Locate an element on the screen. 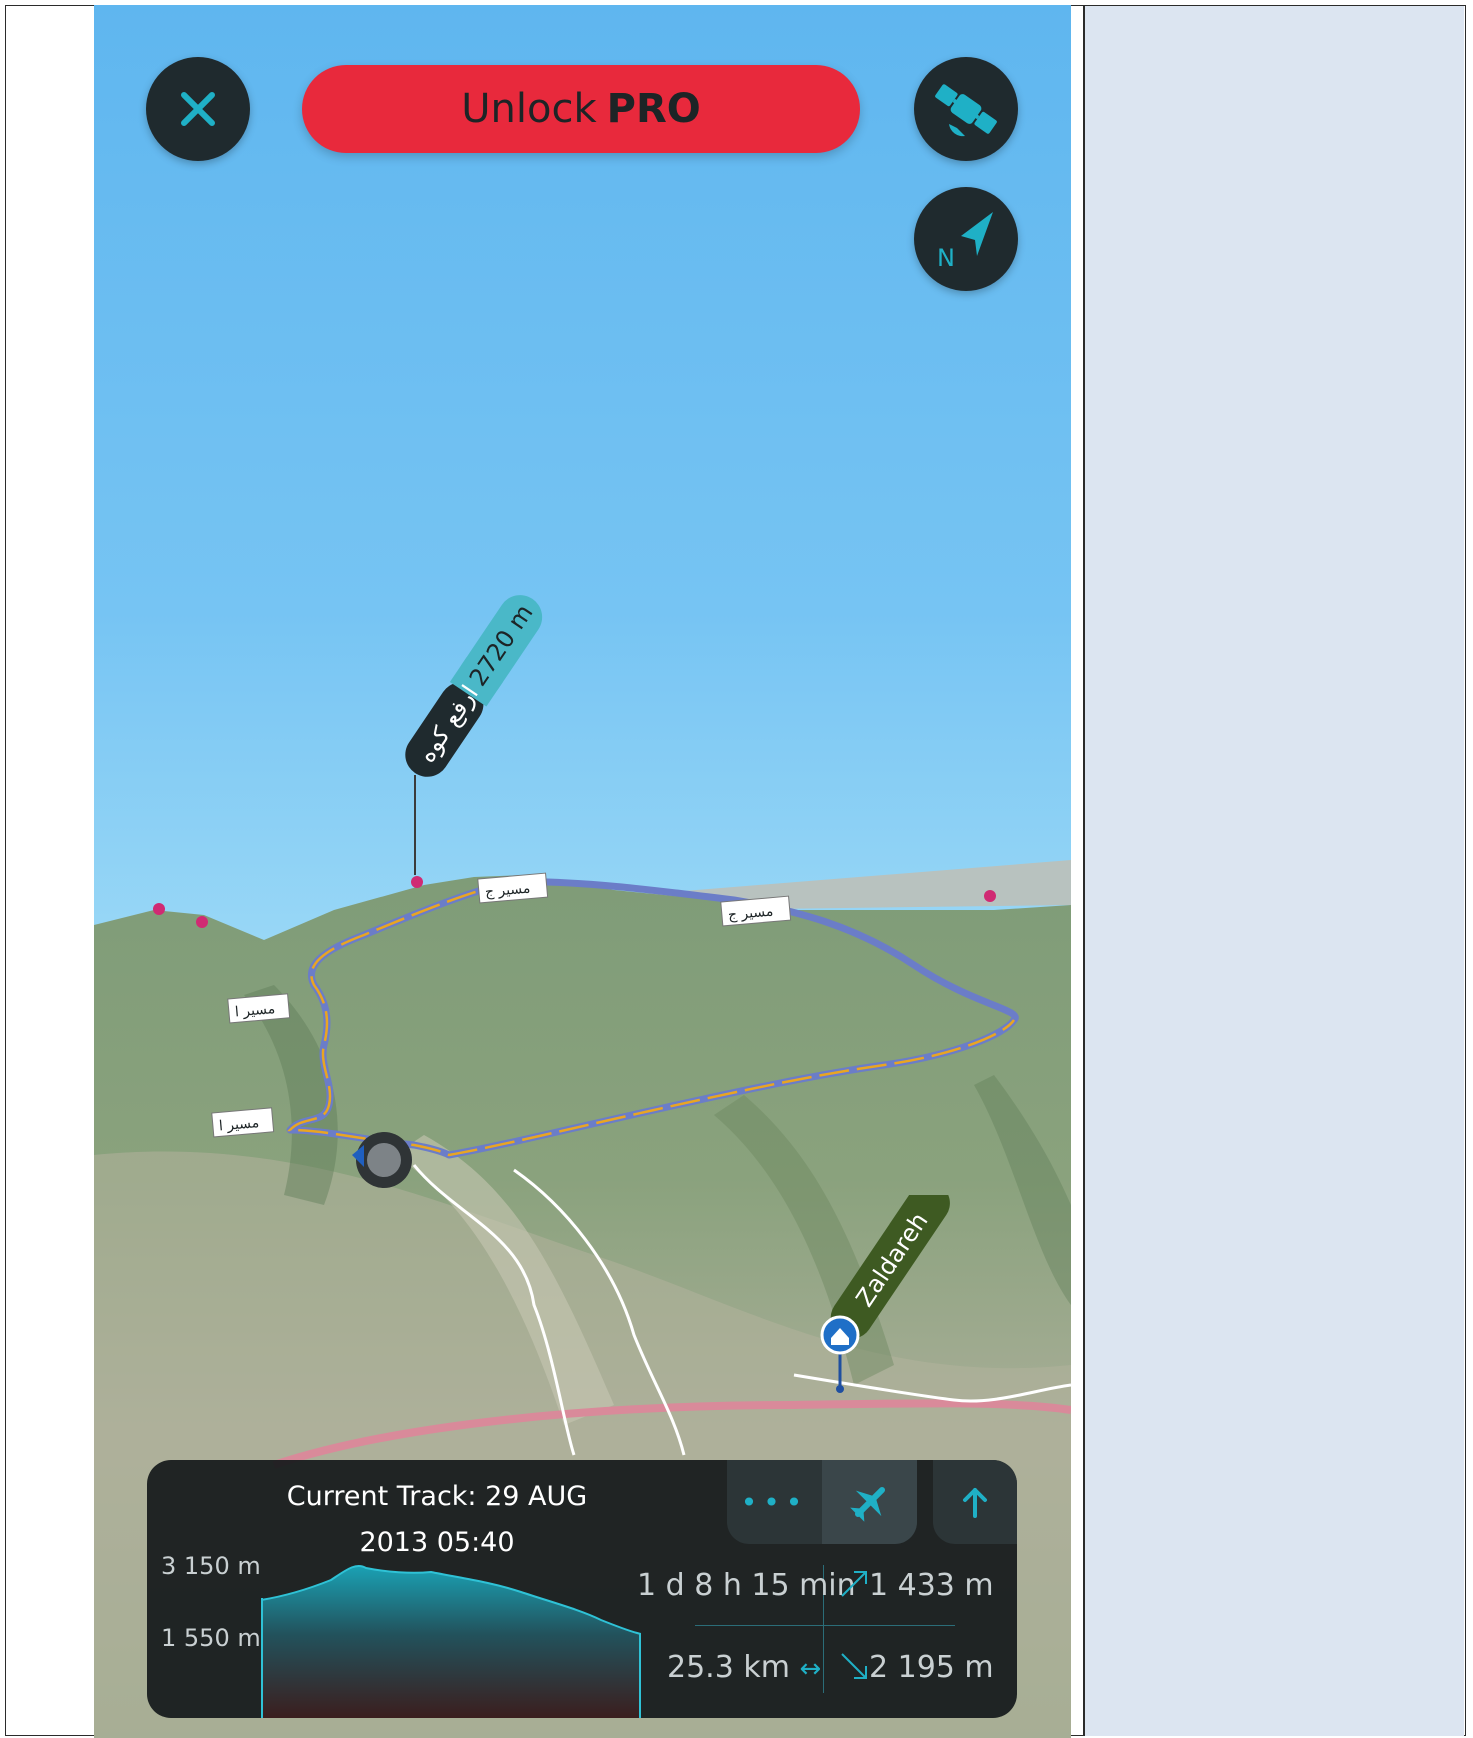 The height and width of the screenshot is (1738, 1473). ascent-stat: 1 433 m is located at coordinates (916, 1585).